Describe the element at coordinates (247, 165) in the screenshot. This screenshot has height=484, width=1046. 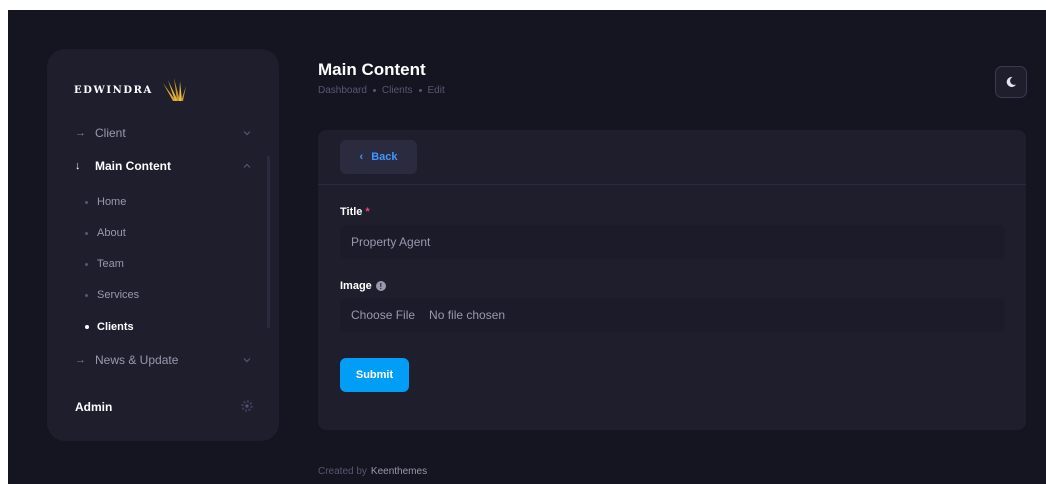
I see `chevron-up-icon` at that location.